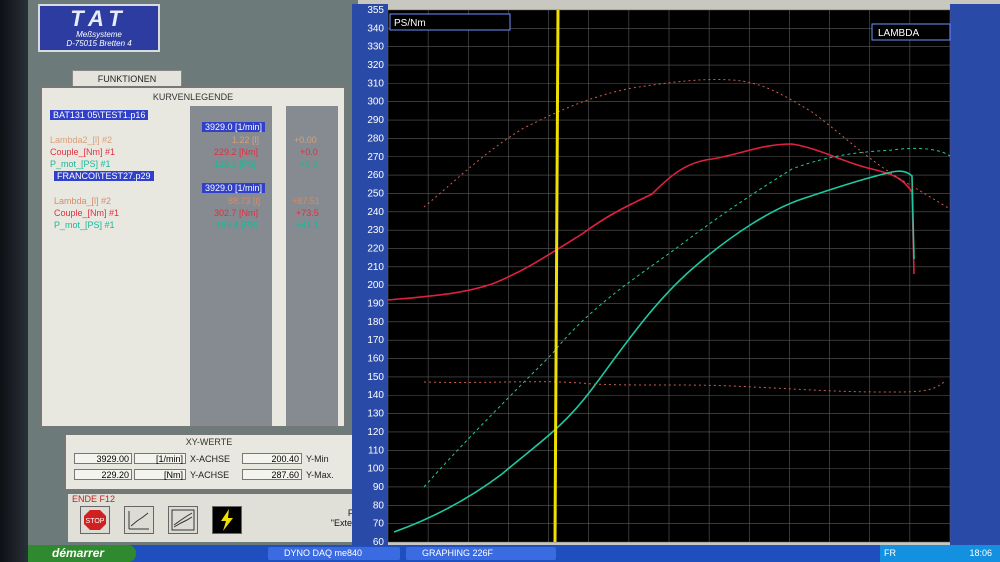 The height and width of the screenshot is (562, 1000). Describe the element at coordinates (236, 213) in the screenshot. I see `legend-row-couple2-value: 302.7 [Nm]` at that location.